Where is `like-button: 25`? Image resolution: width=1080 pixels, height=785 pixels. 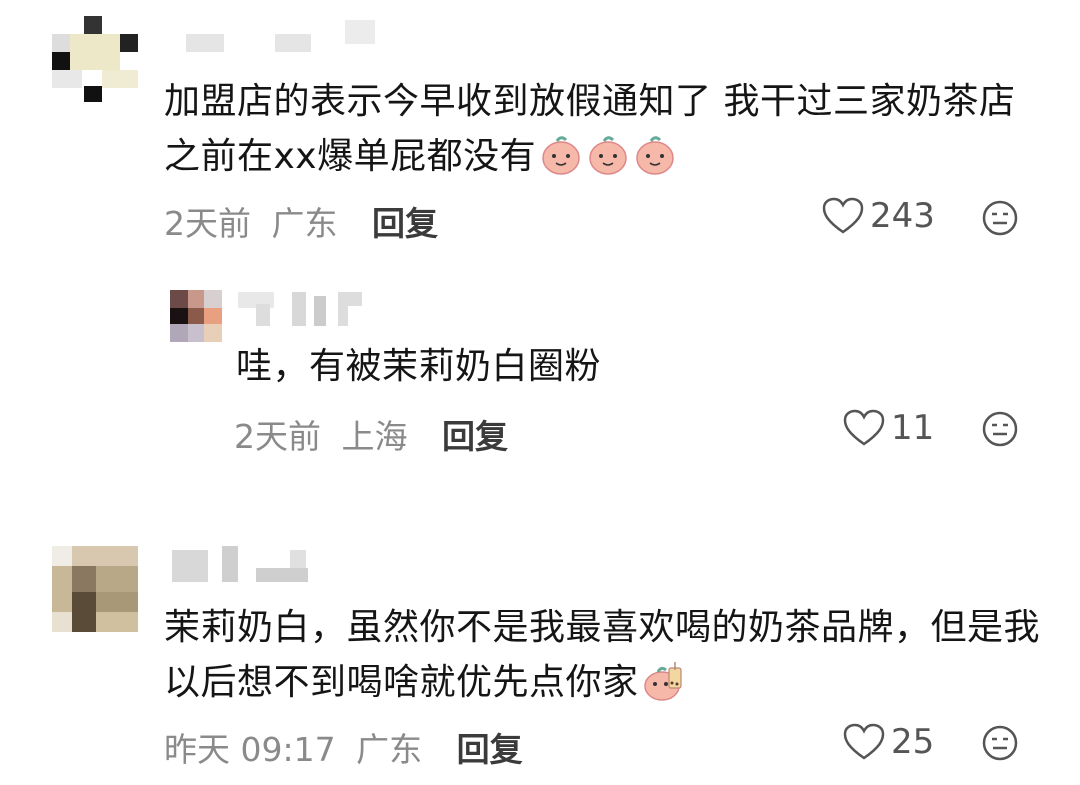 like-button: 25 is located at coordinates (888, 742).